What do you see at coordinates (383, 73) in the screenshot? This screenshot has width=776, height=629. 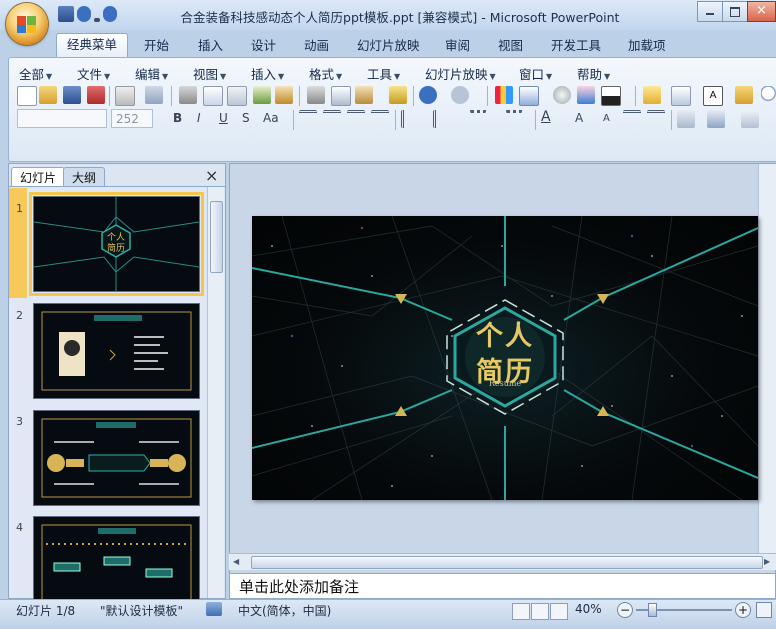 I see `menu-tools: 工具 ▼` at bounding box center [383, 73].